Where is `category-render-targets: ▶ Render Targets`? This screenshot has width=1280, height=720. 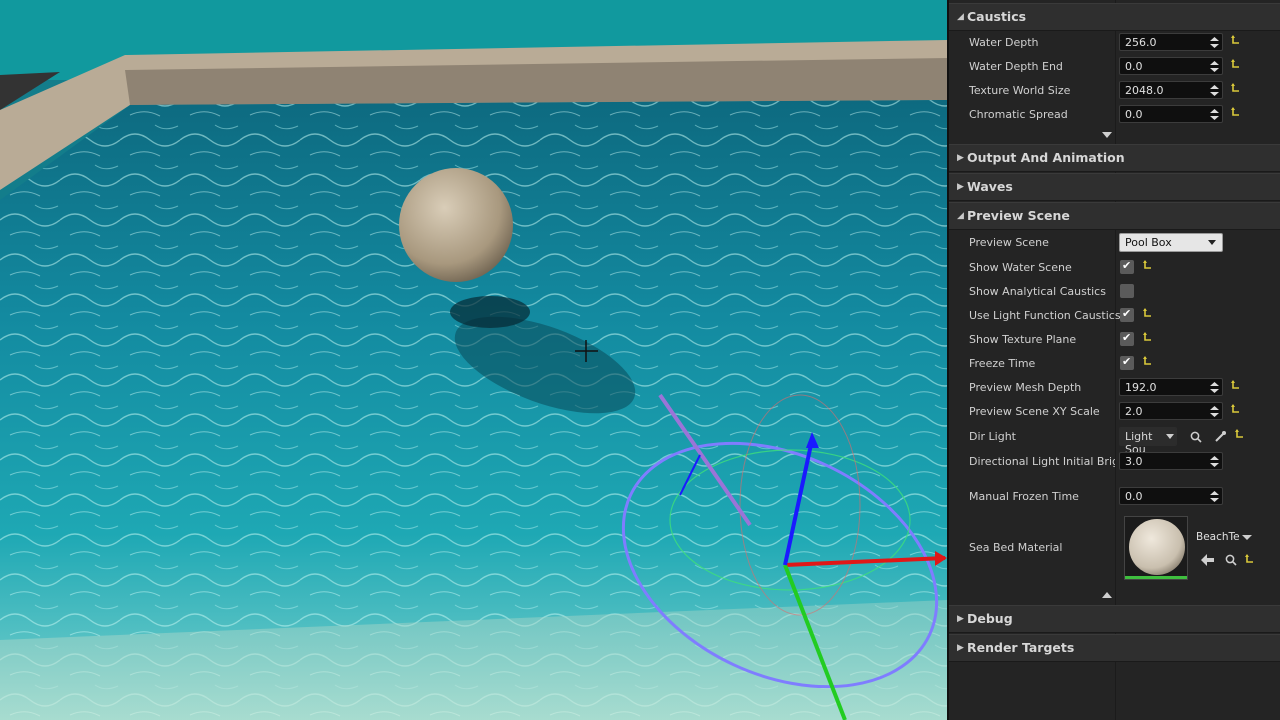
category-render-targets: ▶ Render Targets is located at coordinates (1114, 648).